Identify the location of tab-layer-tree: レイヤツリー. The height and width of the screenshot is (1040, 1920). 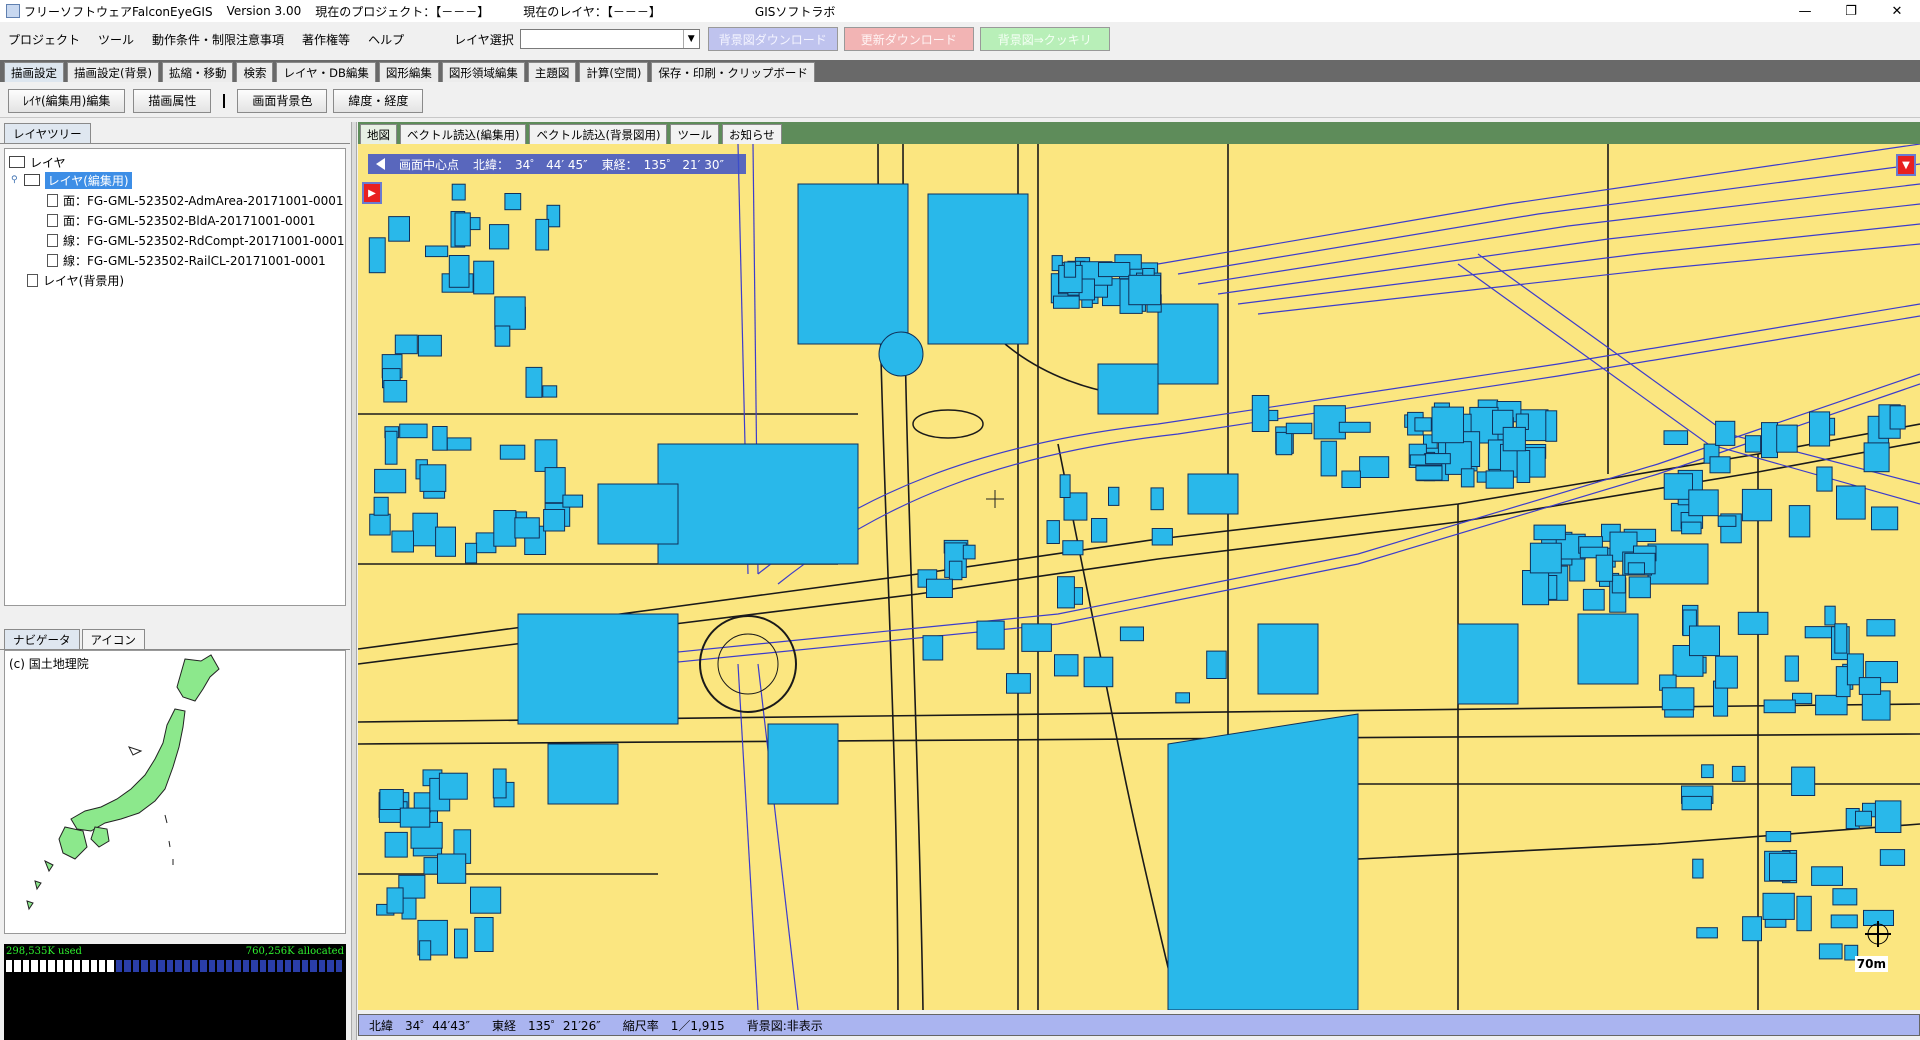
(47, 133).